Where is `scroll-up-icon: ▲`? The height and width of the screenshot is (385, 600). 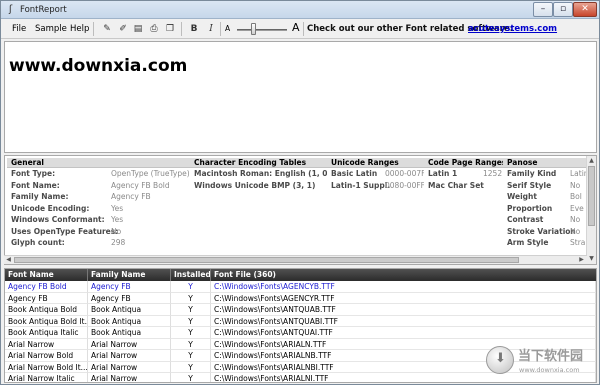 scroll-up-icon: ▲ is located at coordinates (591, 160).